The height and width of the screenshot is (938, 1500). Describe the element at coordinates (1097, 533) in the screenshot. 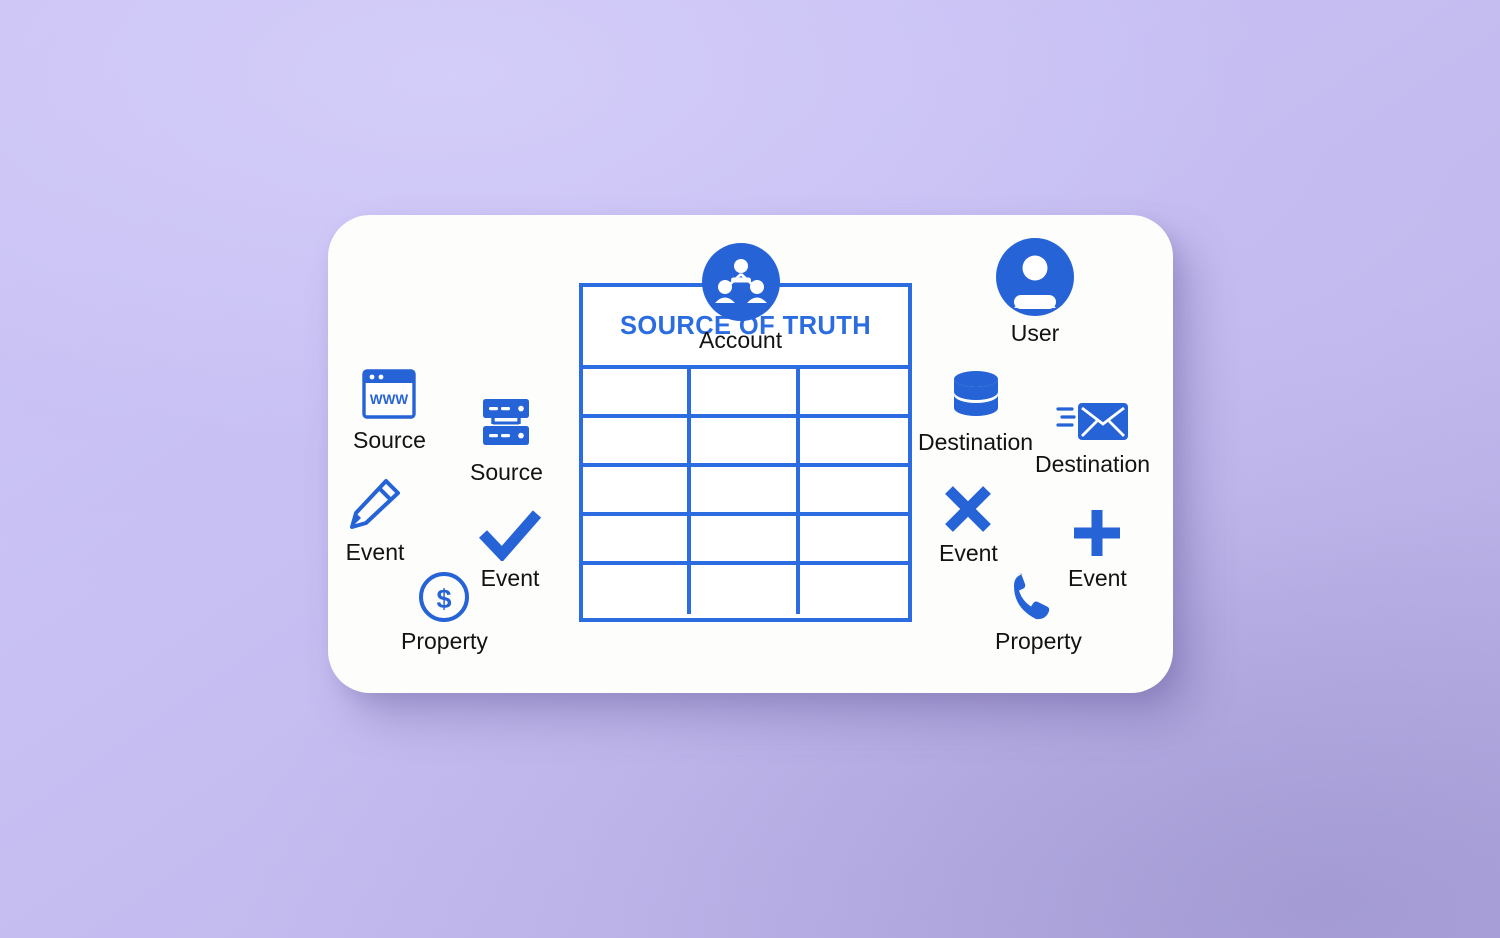

I see `plus-icon` at that location.